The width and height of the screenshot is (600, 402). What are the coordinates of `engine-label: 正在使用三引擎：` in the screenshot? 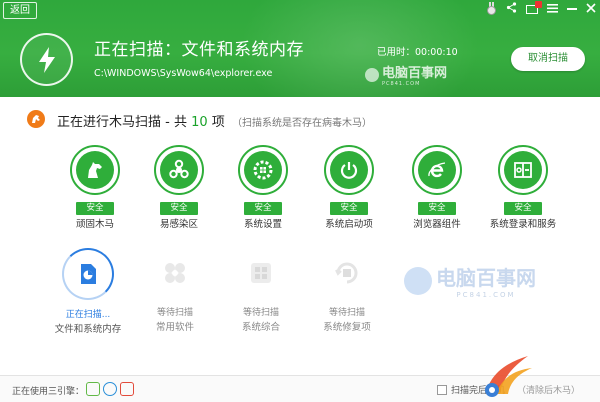 It's located at (48, 392).